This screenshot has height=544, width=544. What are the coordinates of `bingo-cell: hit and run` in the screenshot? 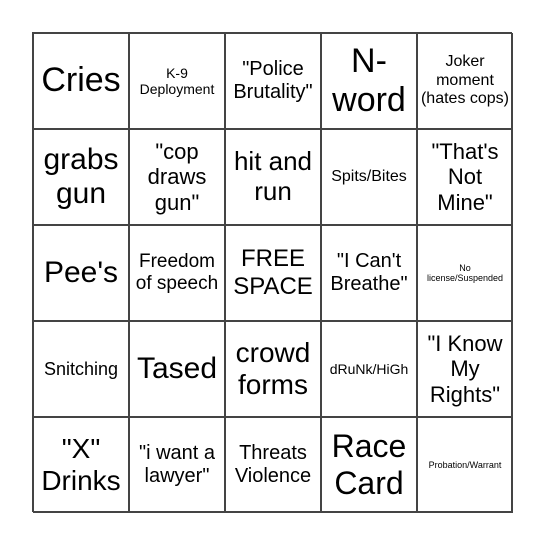 It's located at (273, 177).